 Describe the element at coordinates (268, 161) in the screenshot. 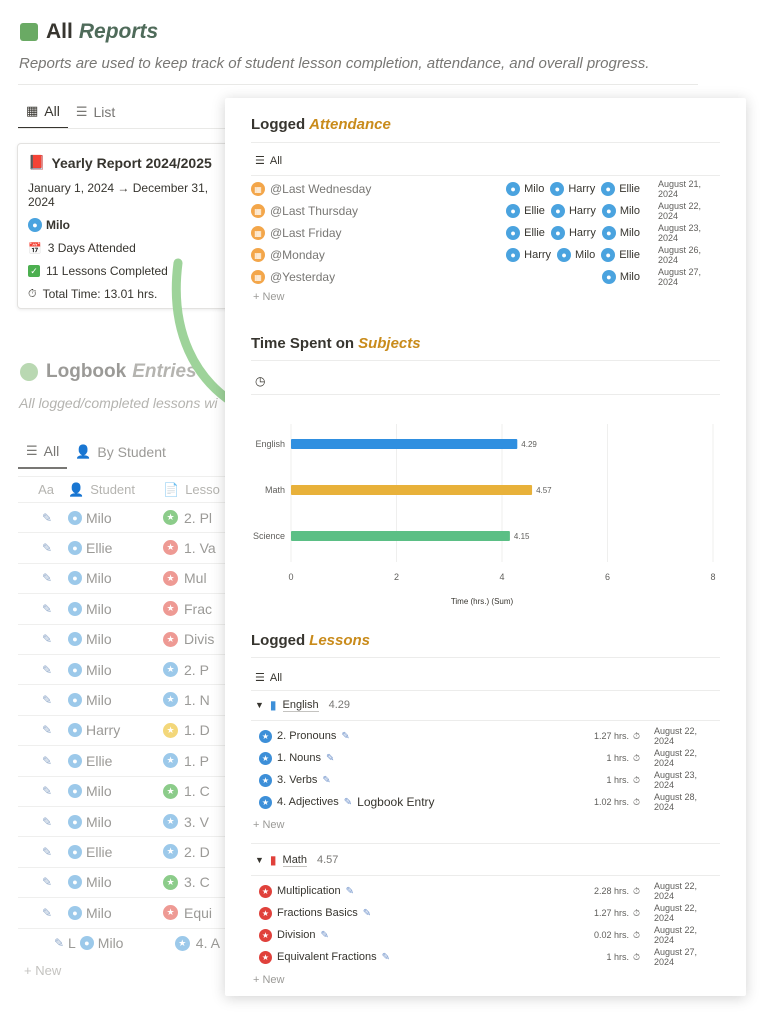

I see `attendance-view-all: ☰ All` at that location.